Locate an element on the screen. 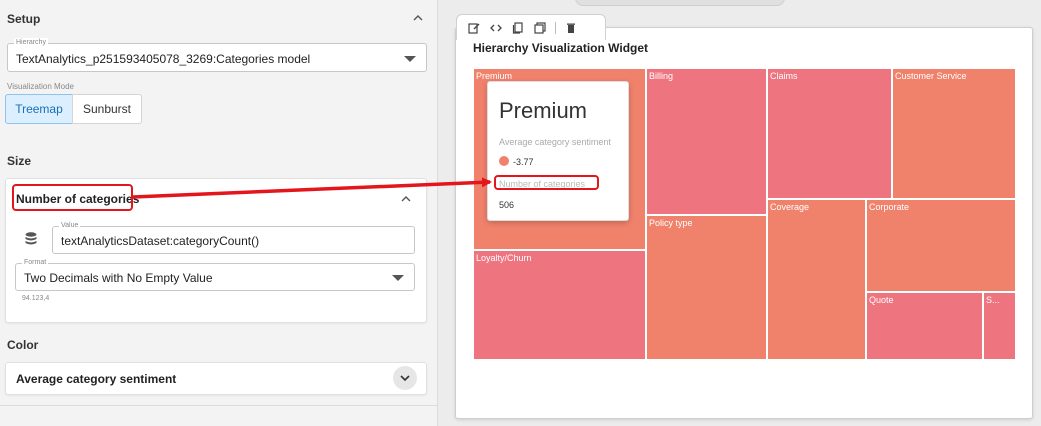 Image resolution: width=1041 pixels, height=426 pixels. tile-label: Quote is located at coordinates (881, 300).